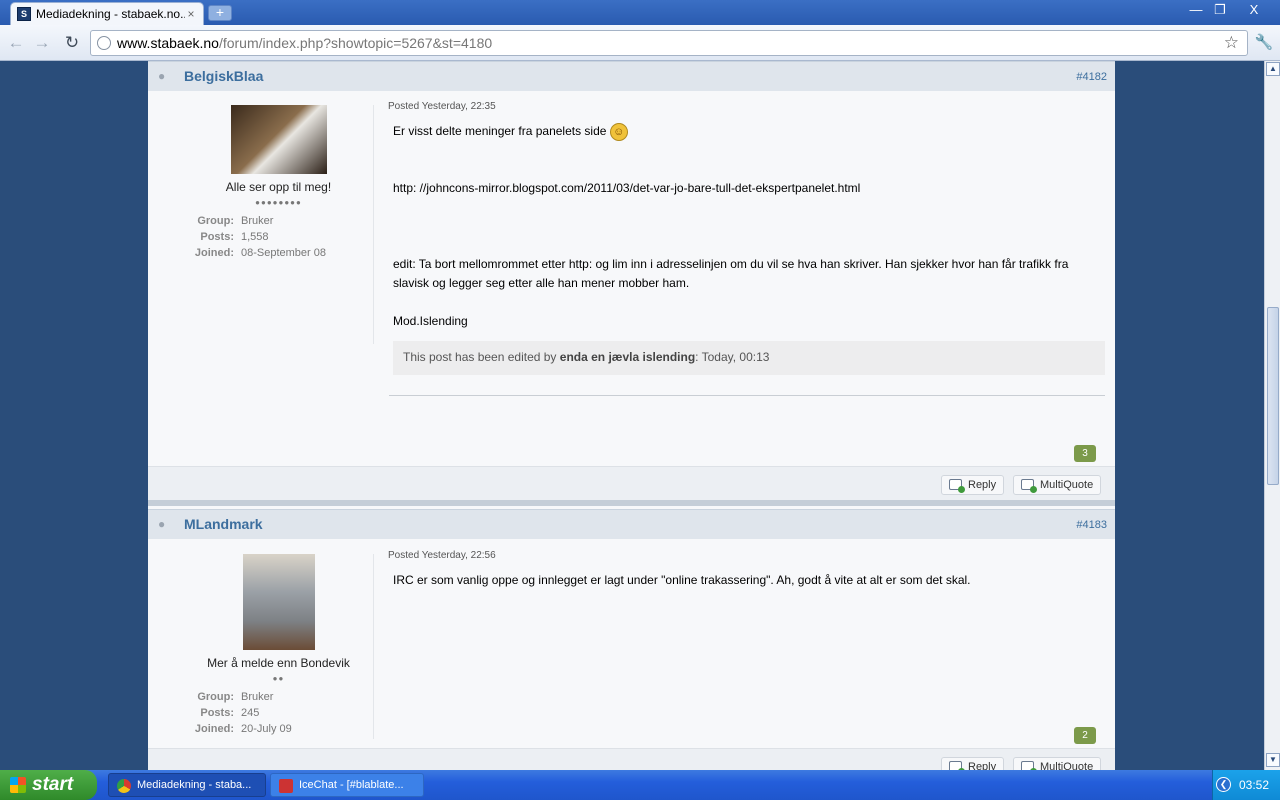 The width and height of the screenshot is (1280, 800). I want to click on stabaek-favicon-icon: S, so click(24, 14).